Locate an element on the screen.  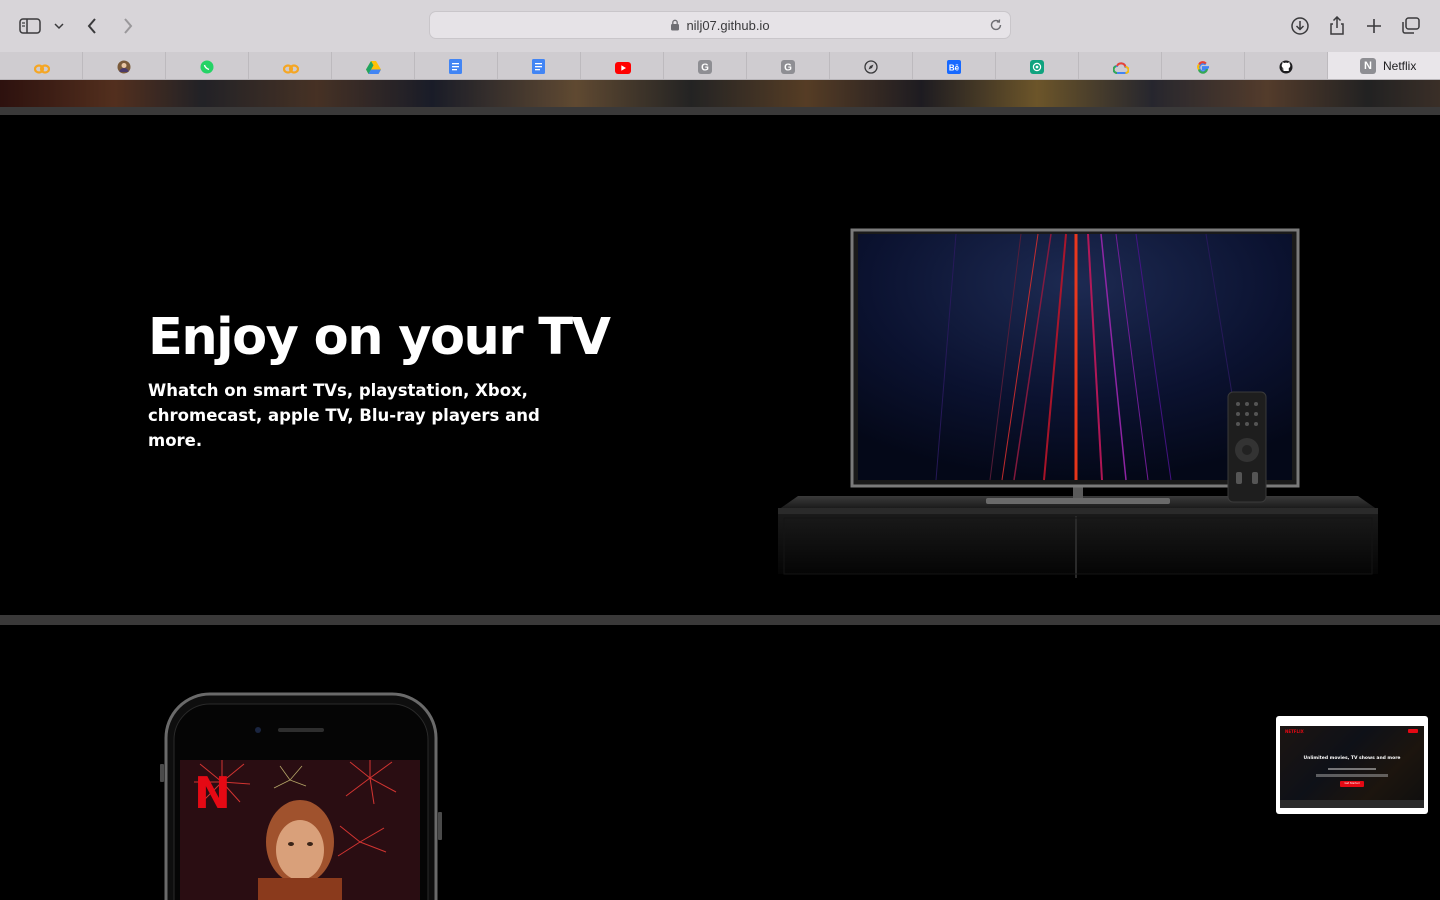
compass-icon is located at coordinates (871, 66).